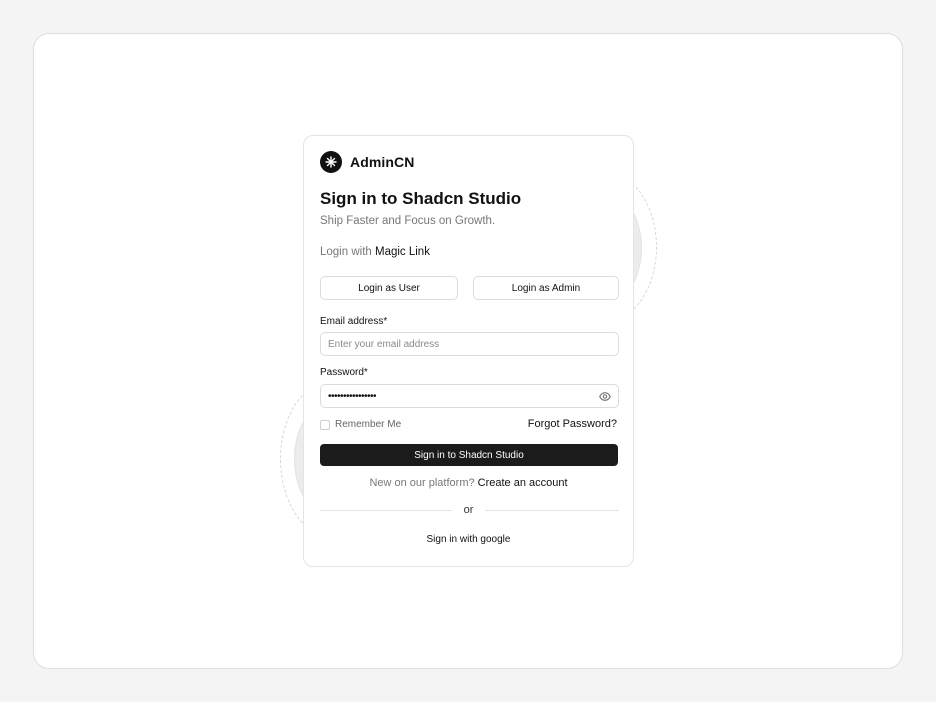 This screenshot has width=936, height=702. Describe the element at coordinates (572, 424) in the screenshot. I see `forgot-password-link: Forgot Password?` at that location.